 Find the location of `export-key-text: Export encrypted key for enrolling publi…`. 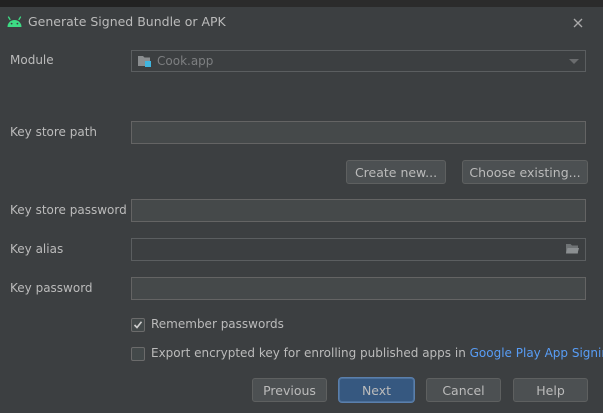

export-key-text: Export encrypted key for enrolling publi… is located at coordinates (310, 353).